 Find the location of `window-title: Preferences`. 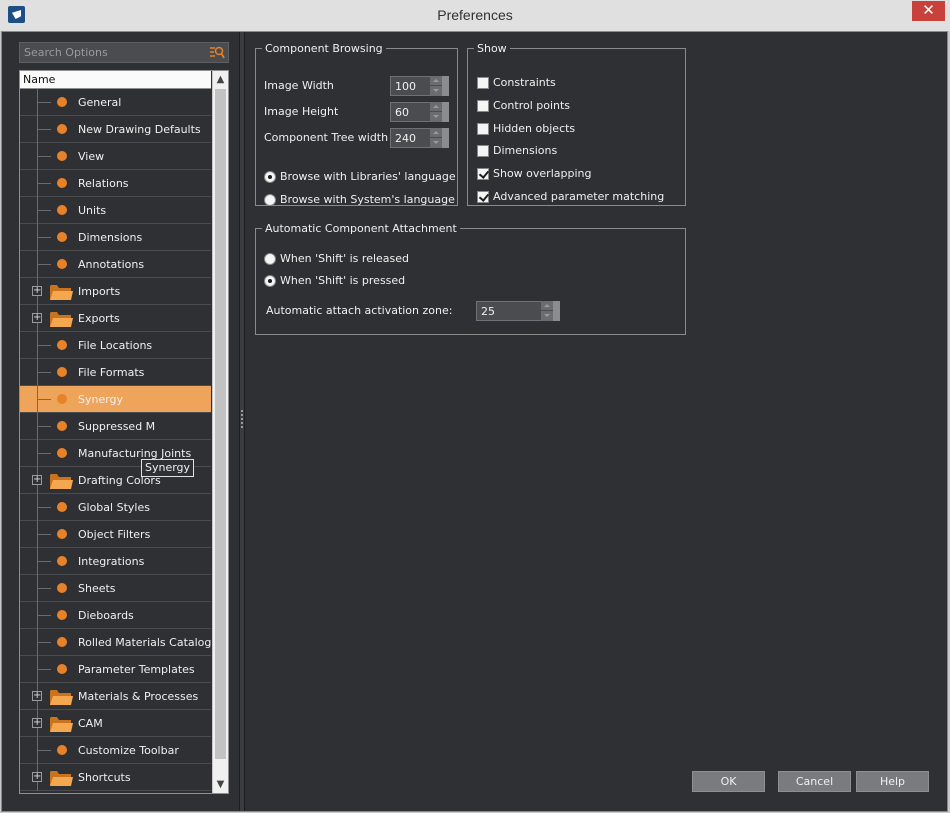

window-title: Preferences is located at coordinates (475, 15).